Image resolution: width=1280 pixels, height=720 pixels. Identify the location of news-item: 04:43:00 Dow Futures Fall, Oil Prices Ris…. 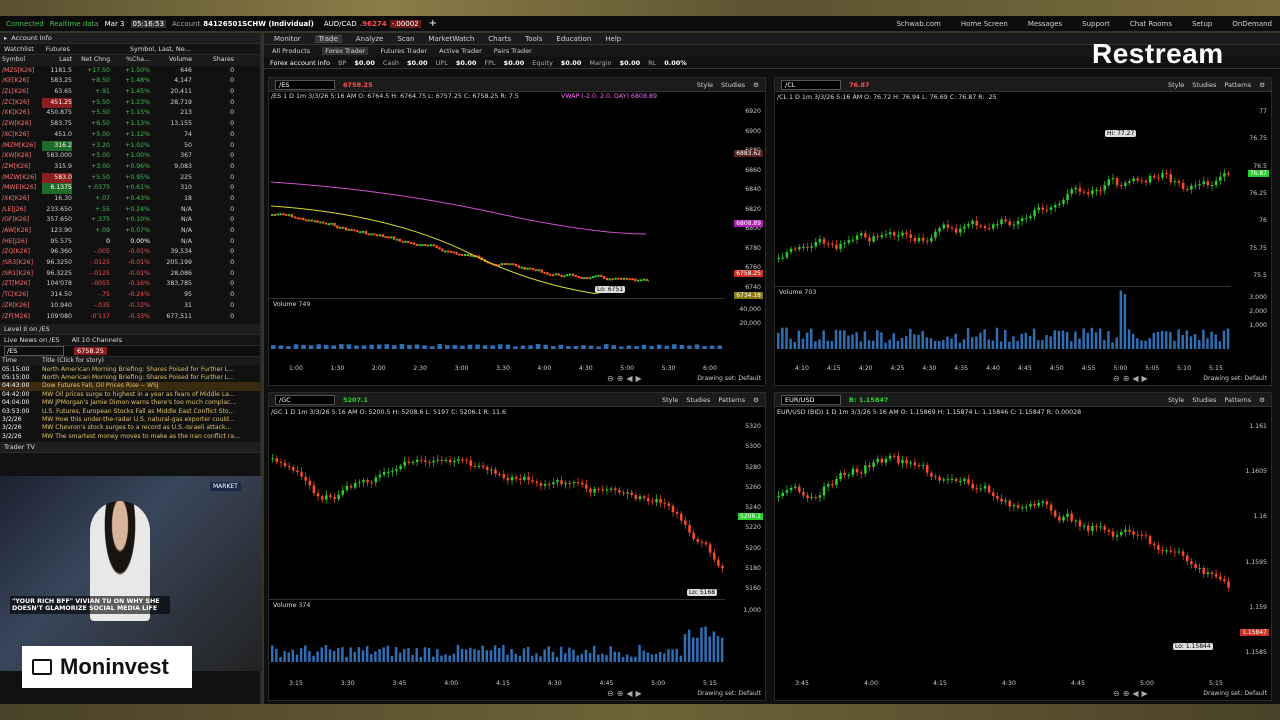
(130, 386).